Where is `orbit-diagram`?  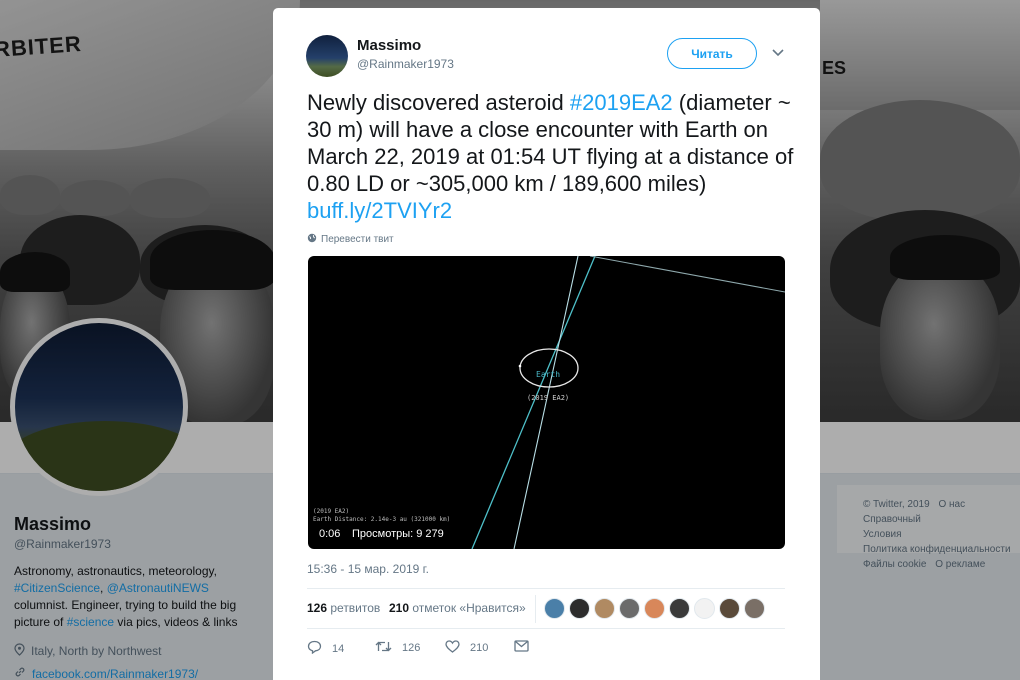
orbit-diagram is located at coordinates (628, 402).